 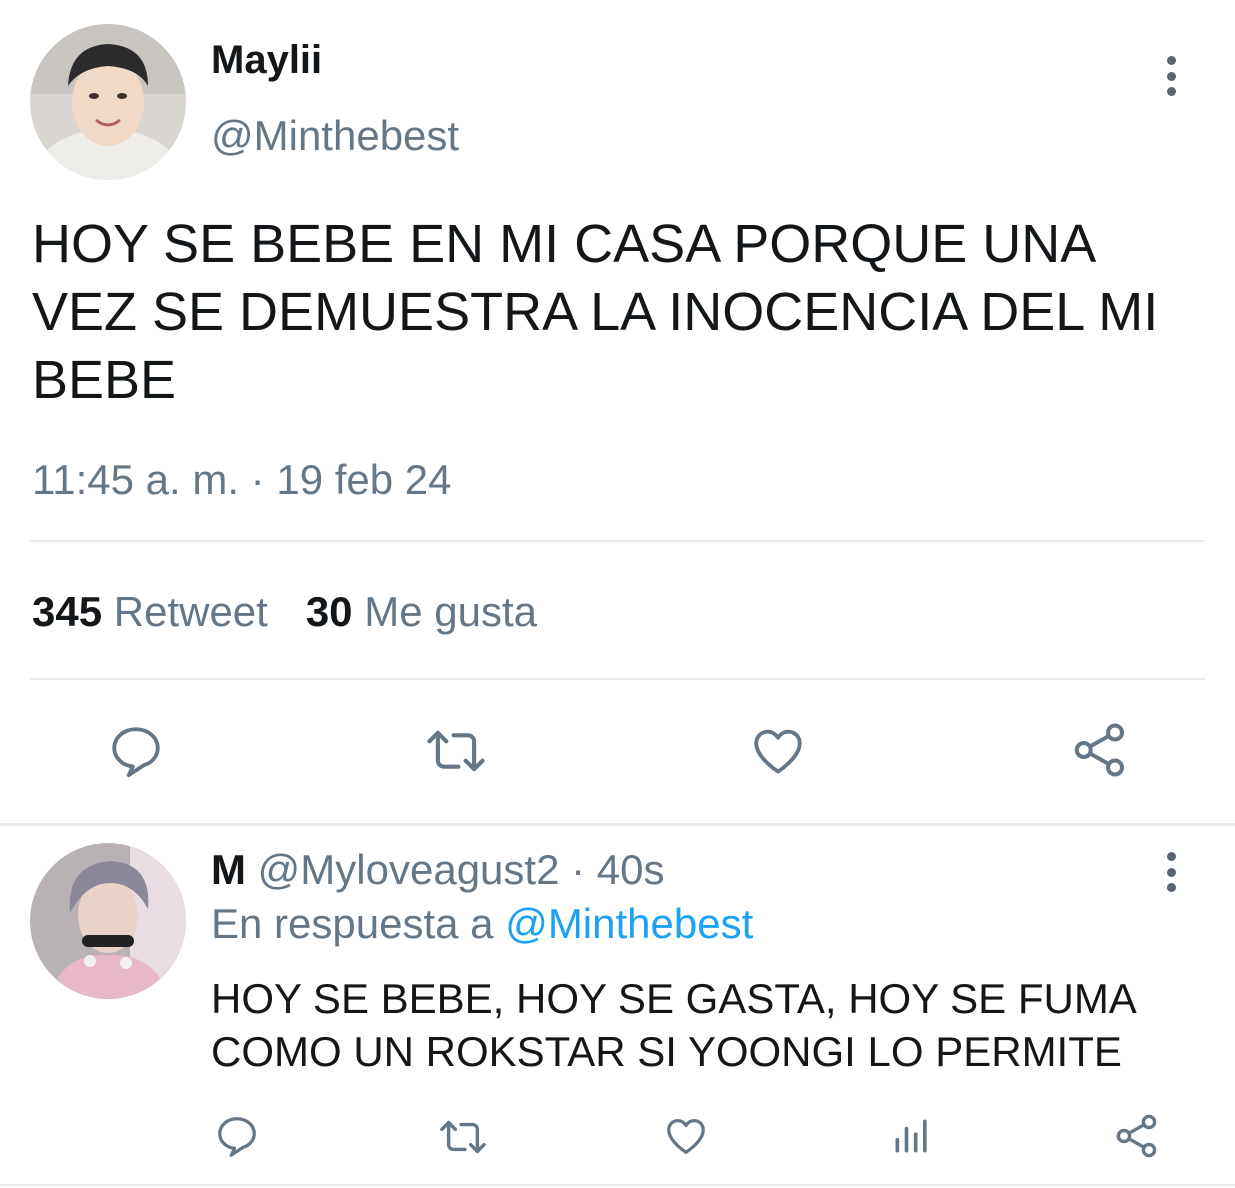 I want to click on reply-time: 40s, so click(x=630, y=869).